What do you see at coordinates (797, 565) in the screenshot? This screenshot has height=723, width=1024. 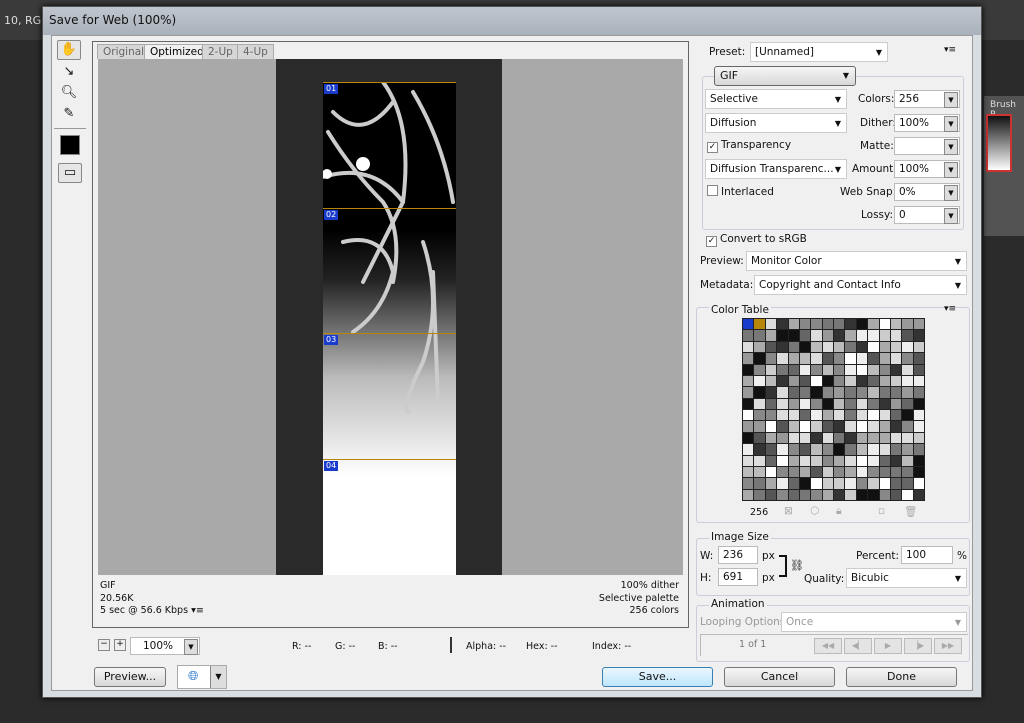 I see `link-icon: ⛓︎` at bounding box center [797, 565].